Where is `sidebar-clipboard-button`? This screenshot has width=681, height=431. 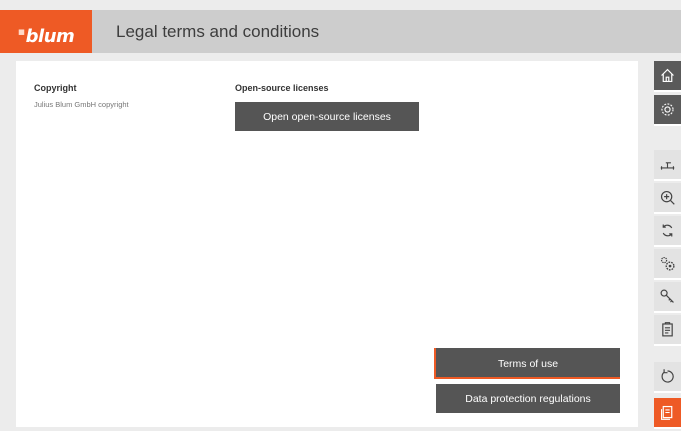
sidebar-clipboard-button is located at coordinates (667, 330).